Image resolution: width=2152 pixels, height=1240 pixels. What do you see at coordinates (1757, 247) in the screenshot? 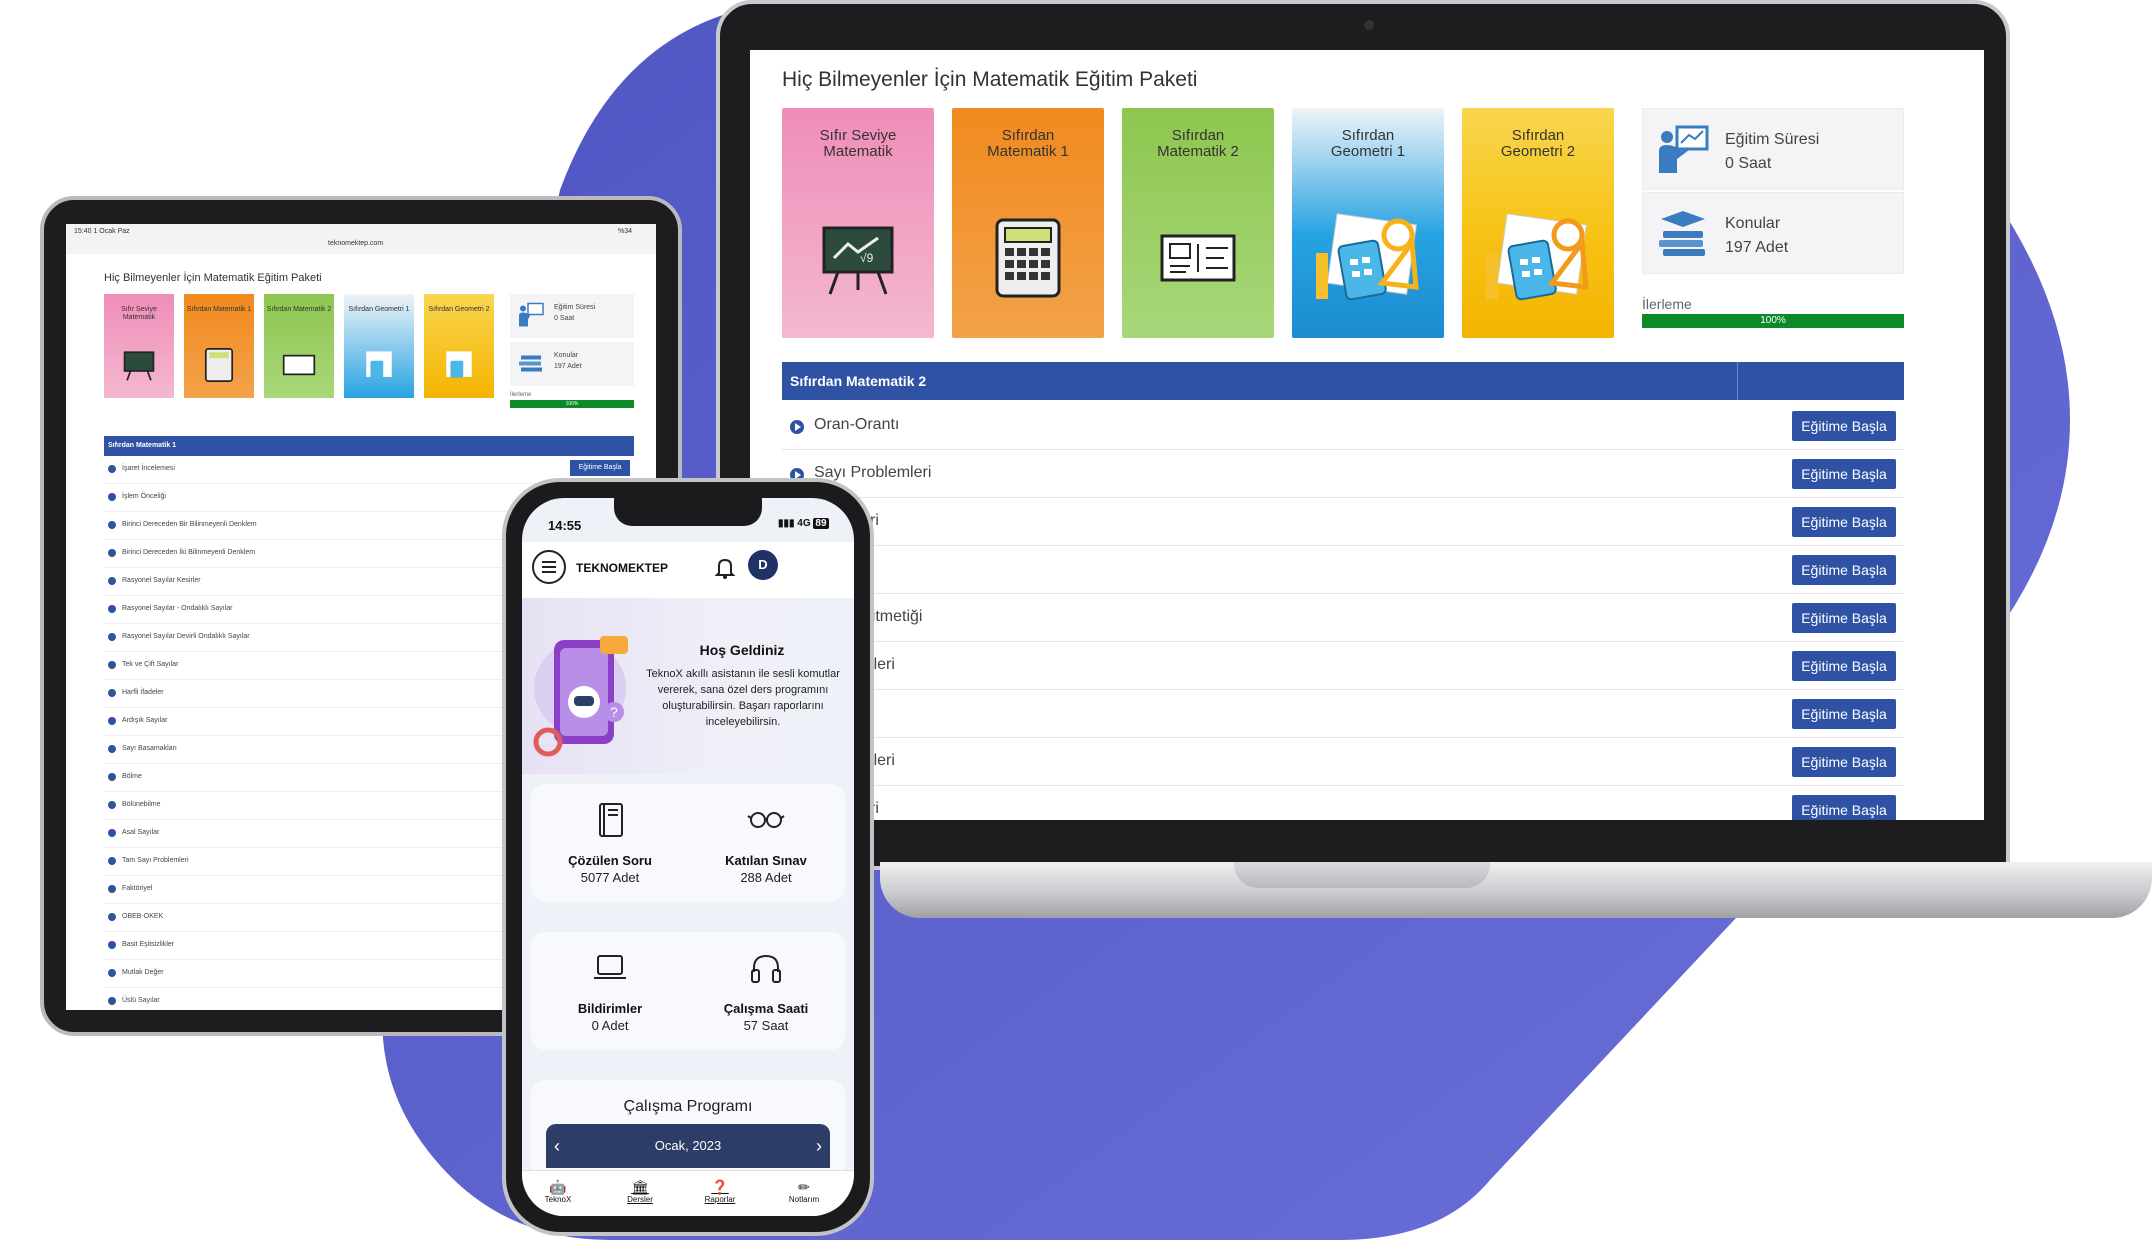
I see `stat-value: 197 Adet` at bounding box center [1757, 247].